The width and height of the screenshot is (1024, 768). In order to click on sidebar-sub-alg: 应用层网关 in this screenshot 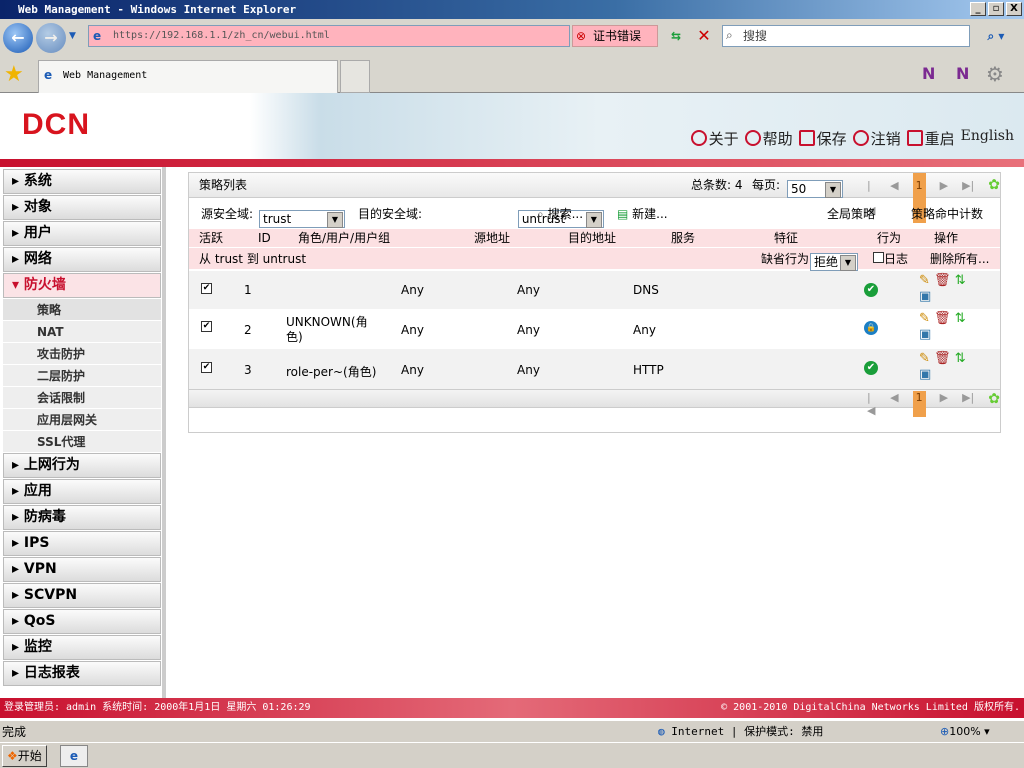, I will do `click(82, 420)`.